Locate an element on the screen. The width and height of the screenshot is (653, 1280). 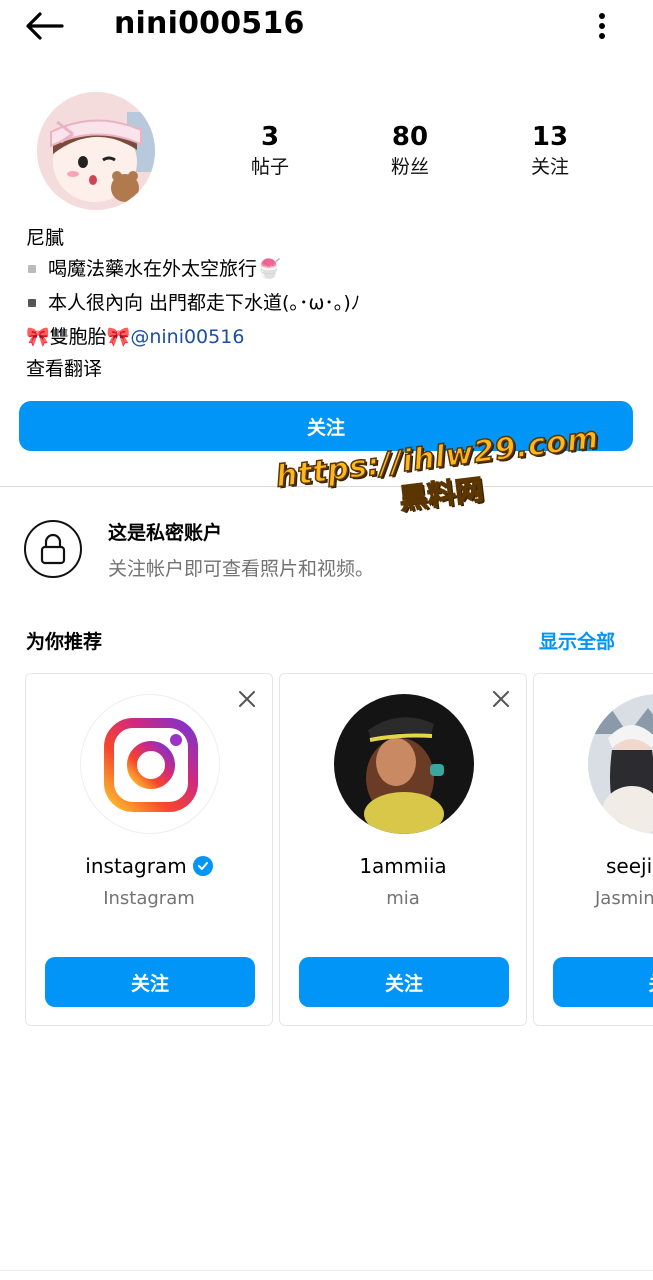
more-options-button is located at coordinates (602, 26).